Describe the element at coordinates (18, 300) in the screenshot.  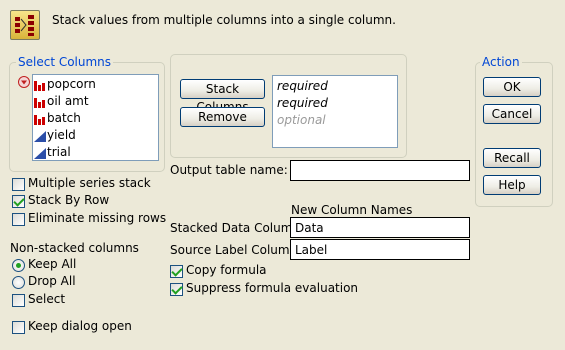
I see `select-checkbox` at that location.